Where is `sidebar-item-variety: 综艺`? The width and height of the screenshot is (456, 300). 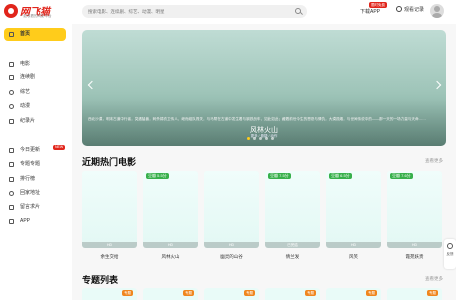 sidebar-item-variety: 综艺 is located at coordinates (35, 92).